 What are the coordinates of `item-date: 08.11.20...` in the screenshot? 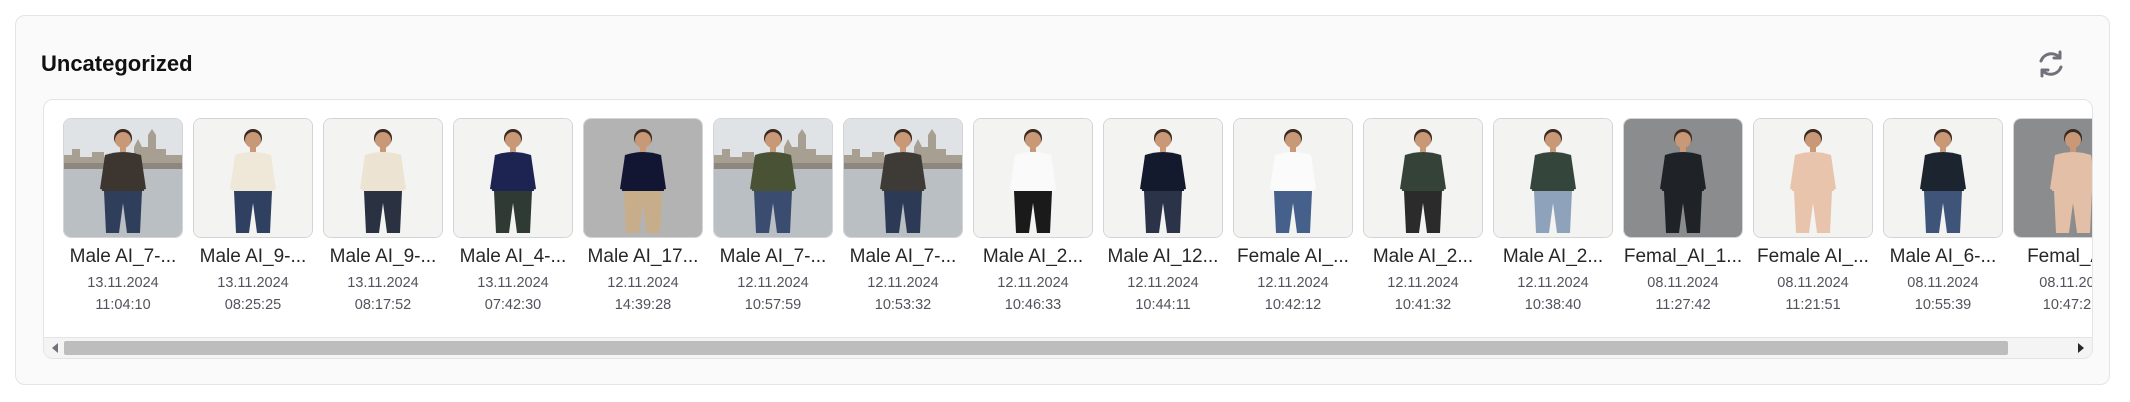 It's located at (2066, 283).